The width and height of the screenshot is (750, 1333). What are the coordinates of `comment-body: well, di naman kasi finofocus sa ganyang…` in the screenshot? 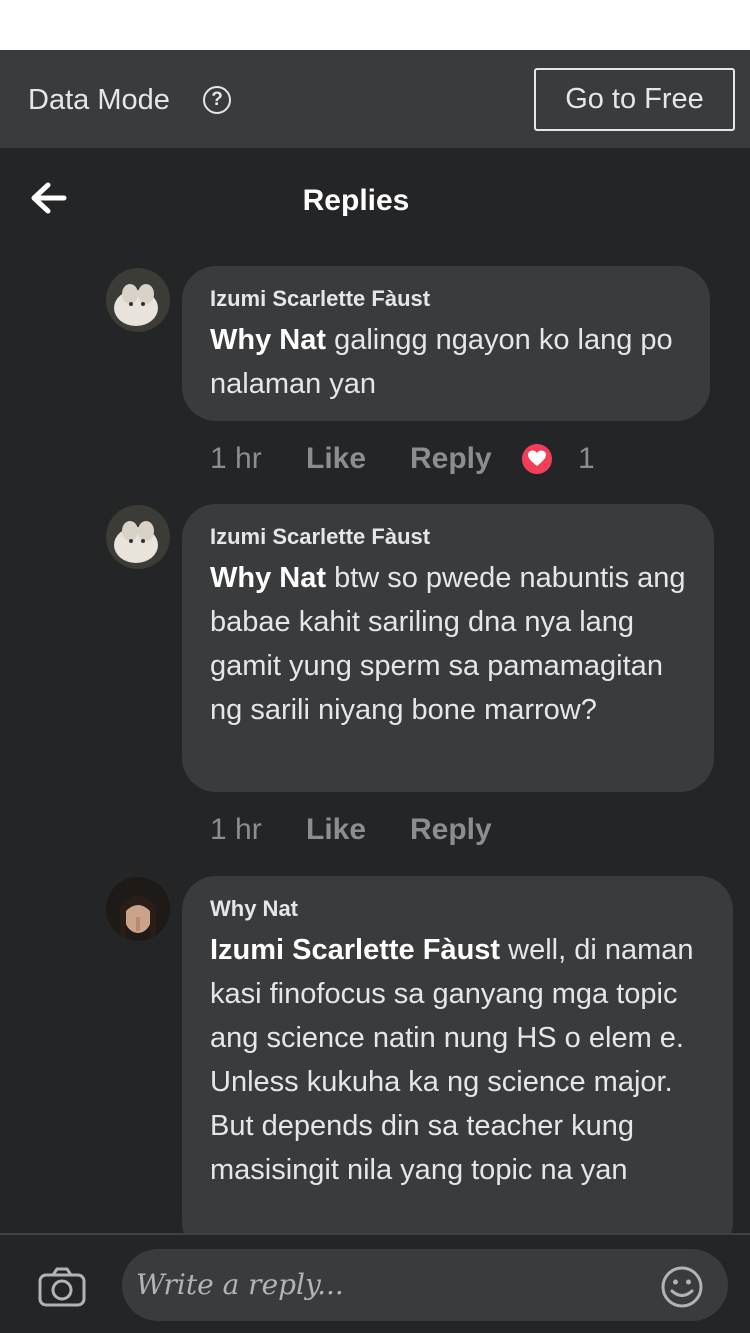 It's located at (452, 1060).